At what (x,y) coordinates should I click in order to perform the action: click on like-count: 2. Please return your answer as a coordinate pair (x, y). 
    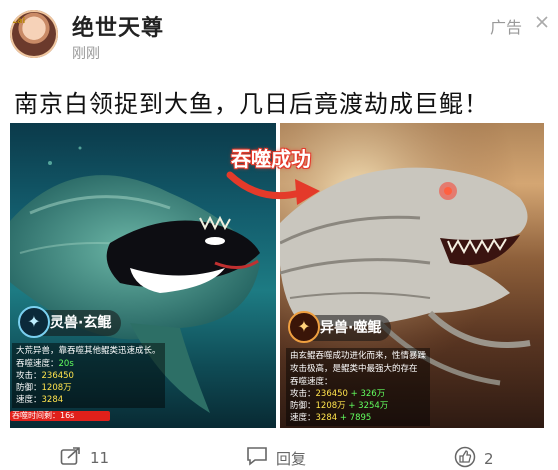
    Looking at the image, I should click on (489, 459).